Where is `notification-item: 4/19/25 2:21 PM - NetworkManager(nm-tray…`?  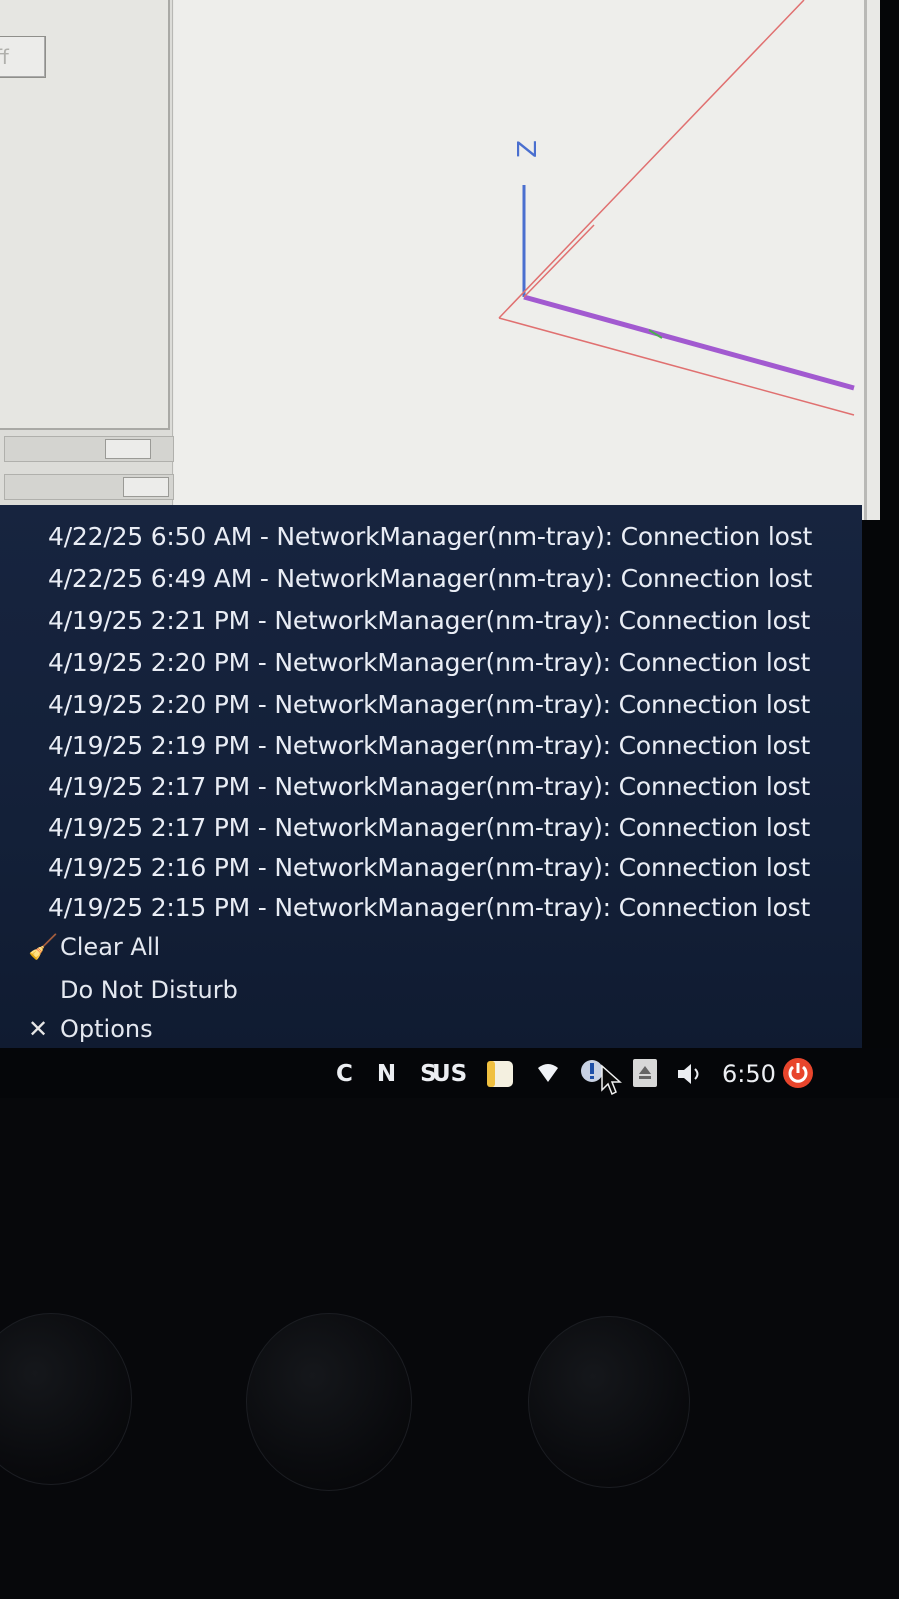
notification-item: 4/19/25 2:21 PM - NetworkManager(nm-tray… is located at coordinates (429, 621).